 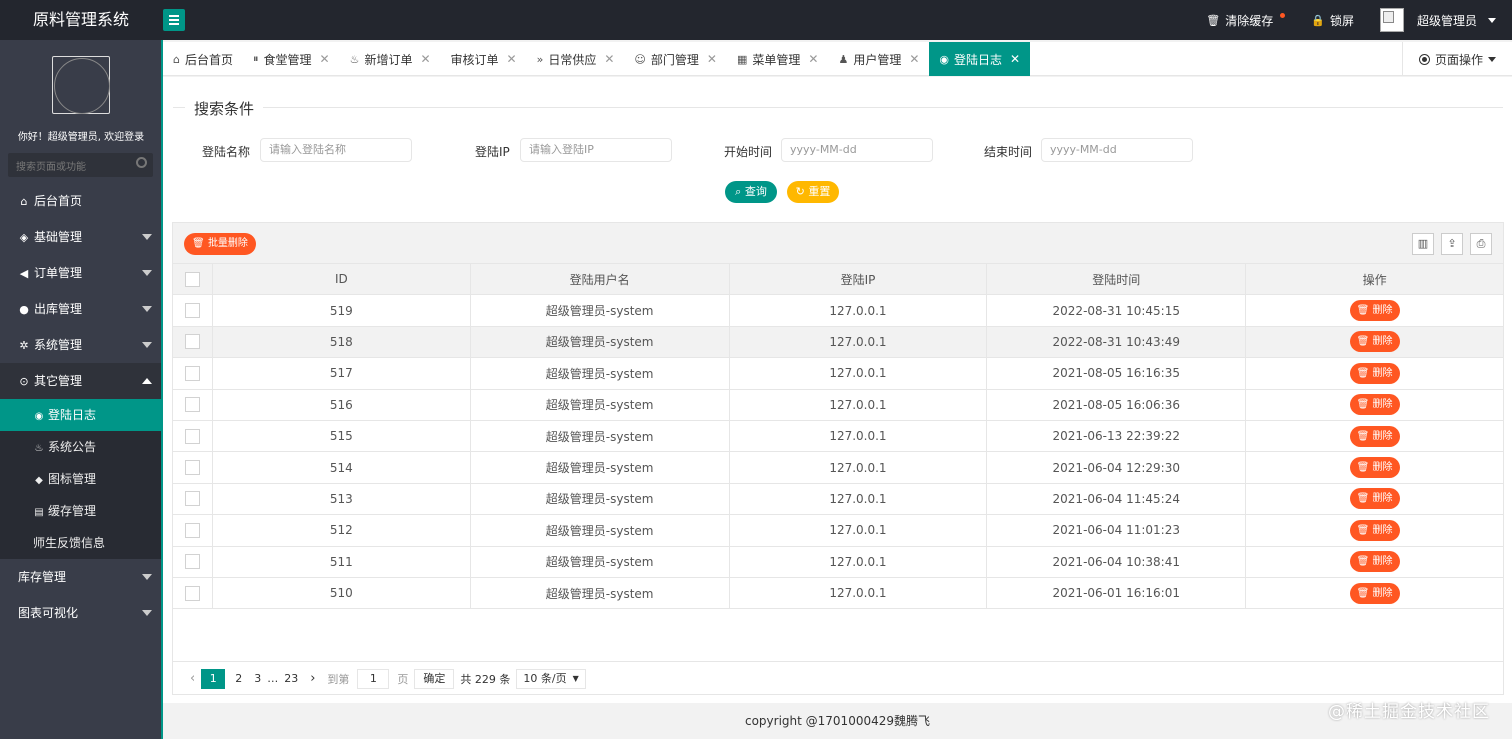 I want to click on login-ip-label: 登陆IP, so click(x=492, y=152).